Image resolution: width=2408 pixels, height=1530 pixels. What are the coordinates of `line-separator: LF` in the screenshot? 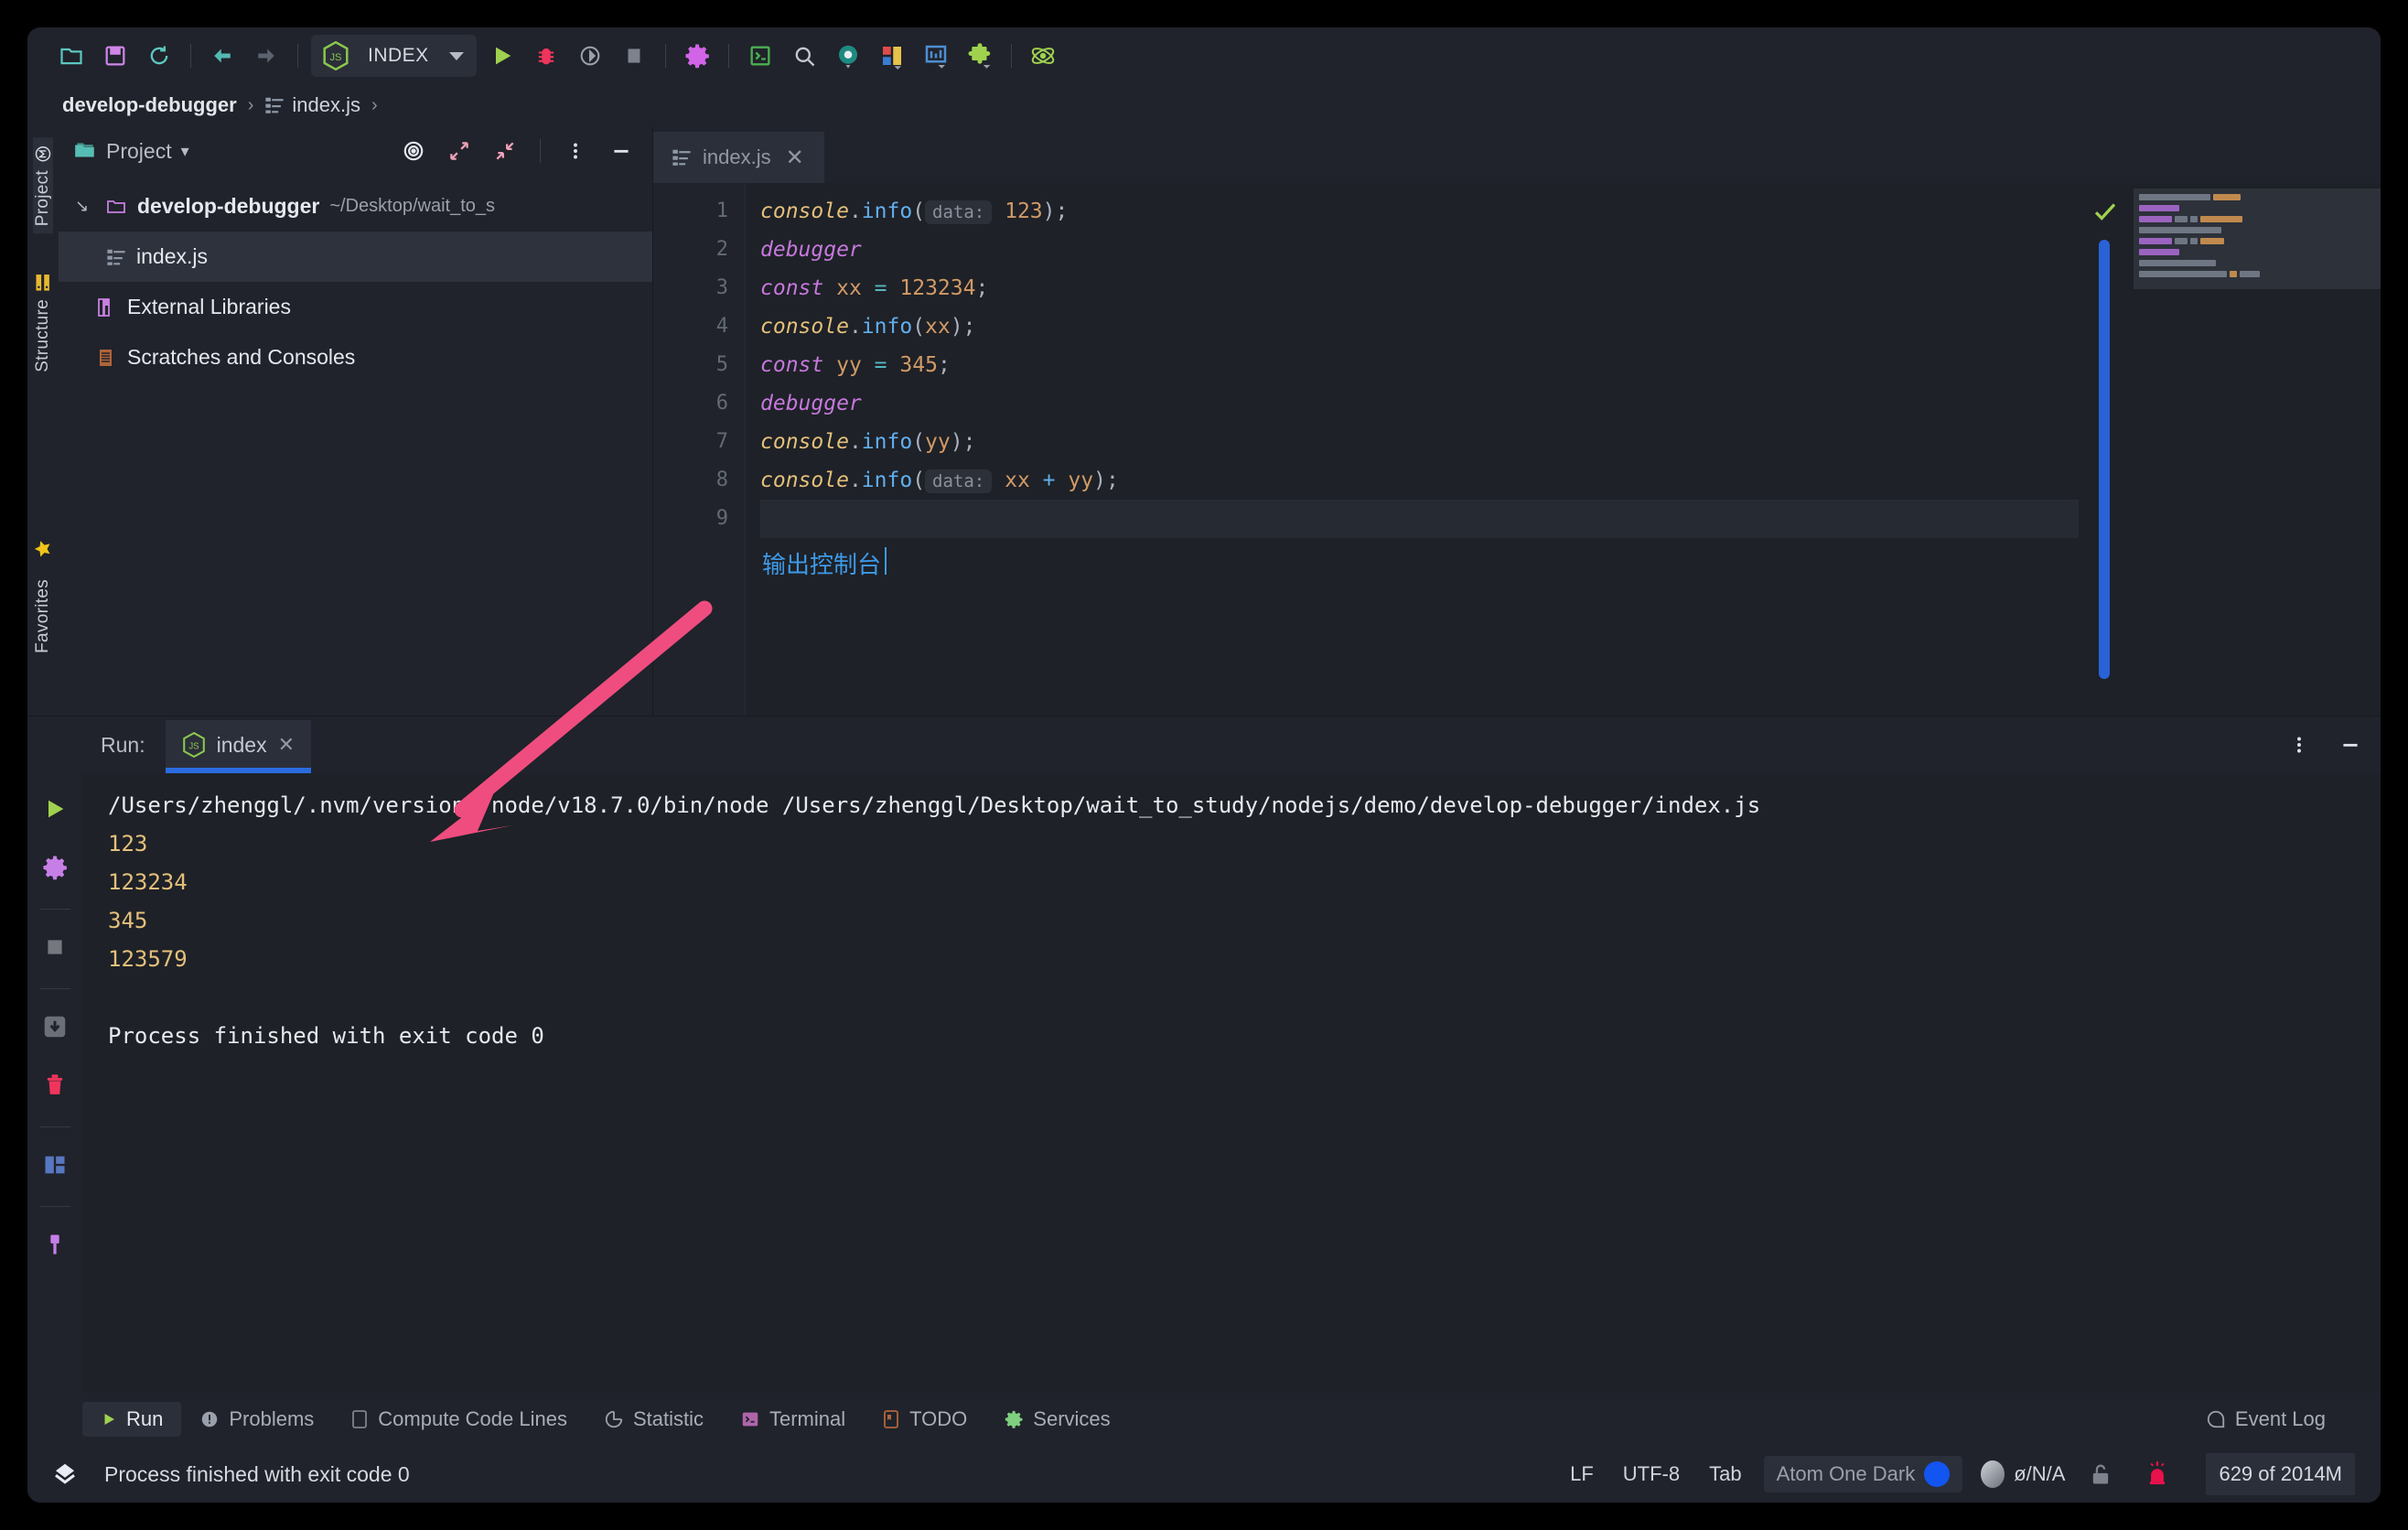 It's located at (1581, 1474).